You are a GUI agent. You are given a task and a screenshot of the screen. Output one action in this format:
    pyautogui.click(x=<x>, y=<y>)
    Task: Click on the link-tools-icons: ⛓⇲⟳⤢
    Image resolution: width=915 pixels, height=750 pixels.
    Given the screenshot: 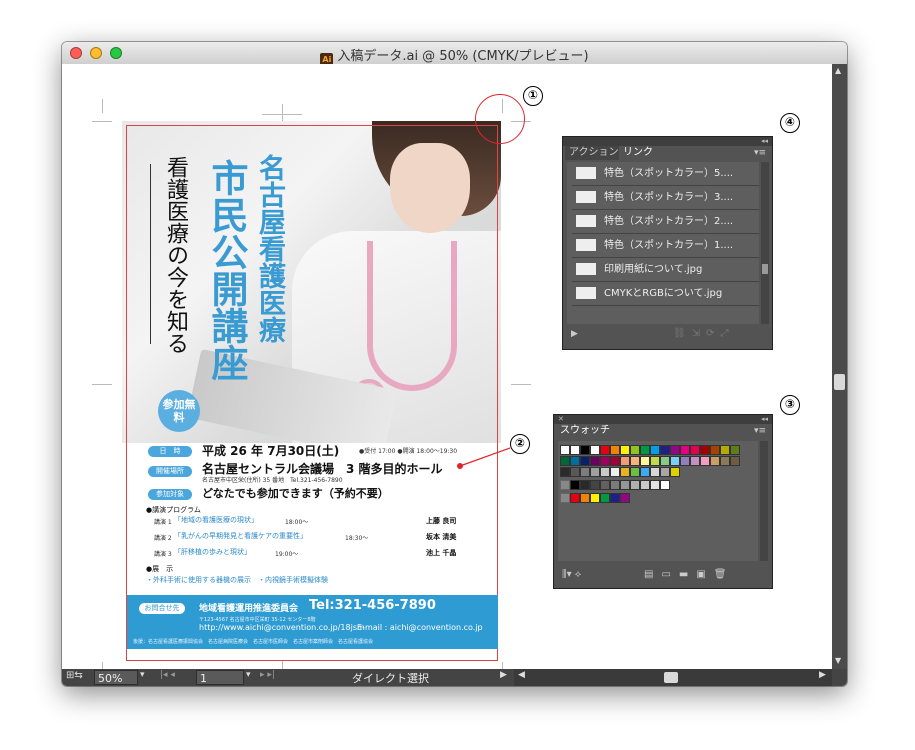 What is the action you would take?
    pyautogui.click(x=703, y=333)
    